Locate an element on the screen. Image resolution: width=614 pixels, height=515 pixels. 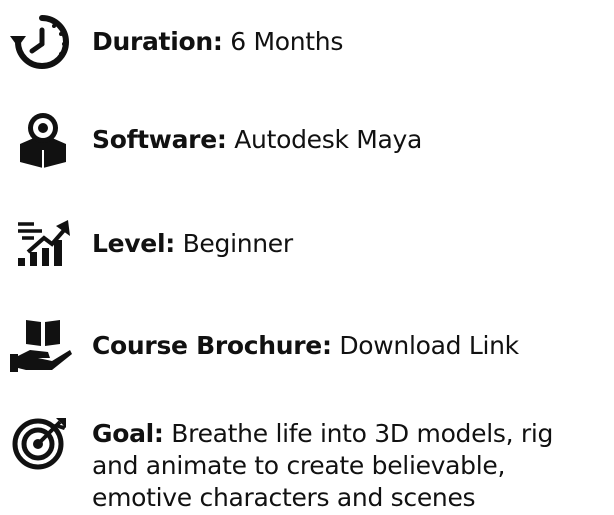
software-label: Software: is located at coordinates (159, 139).